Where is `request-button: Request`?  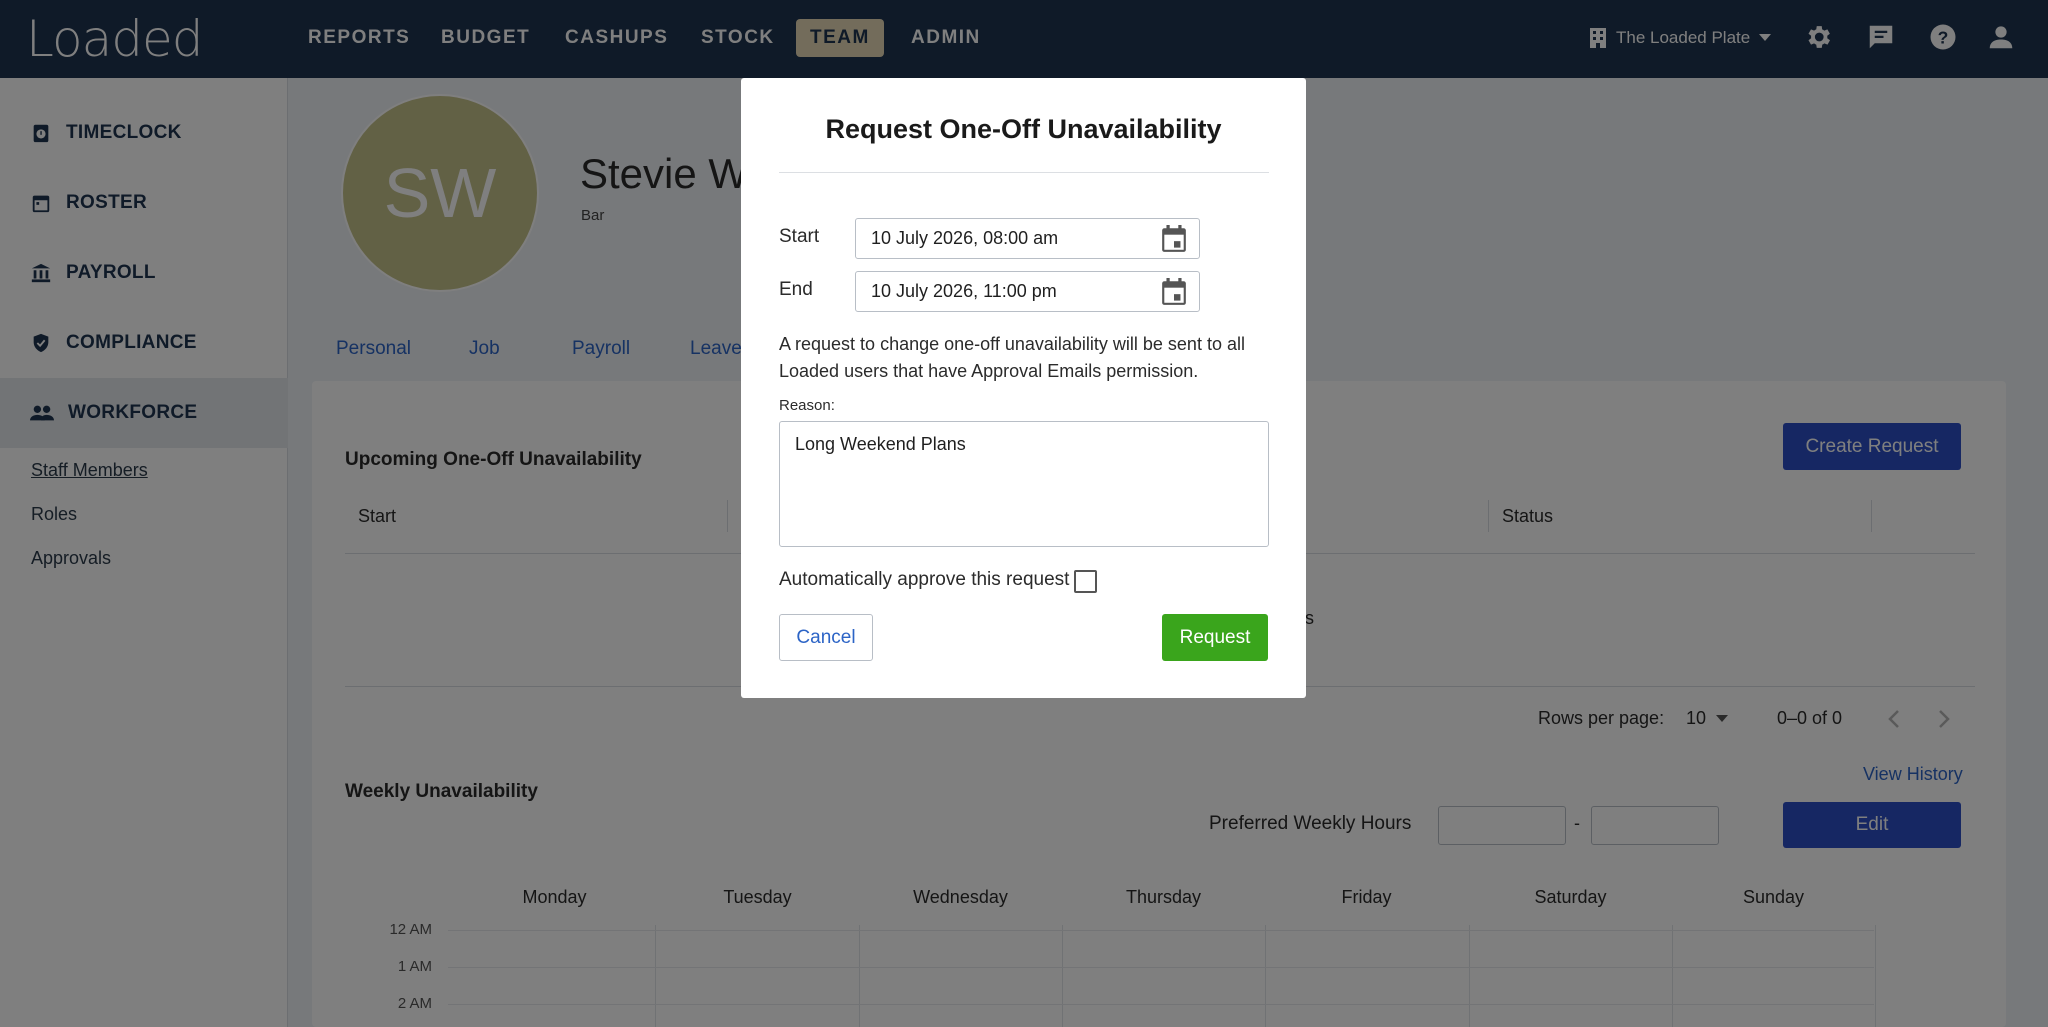 request-button: Request is located at coordinates (1215, 637).